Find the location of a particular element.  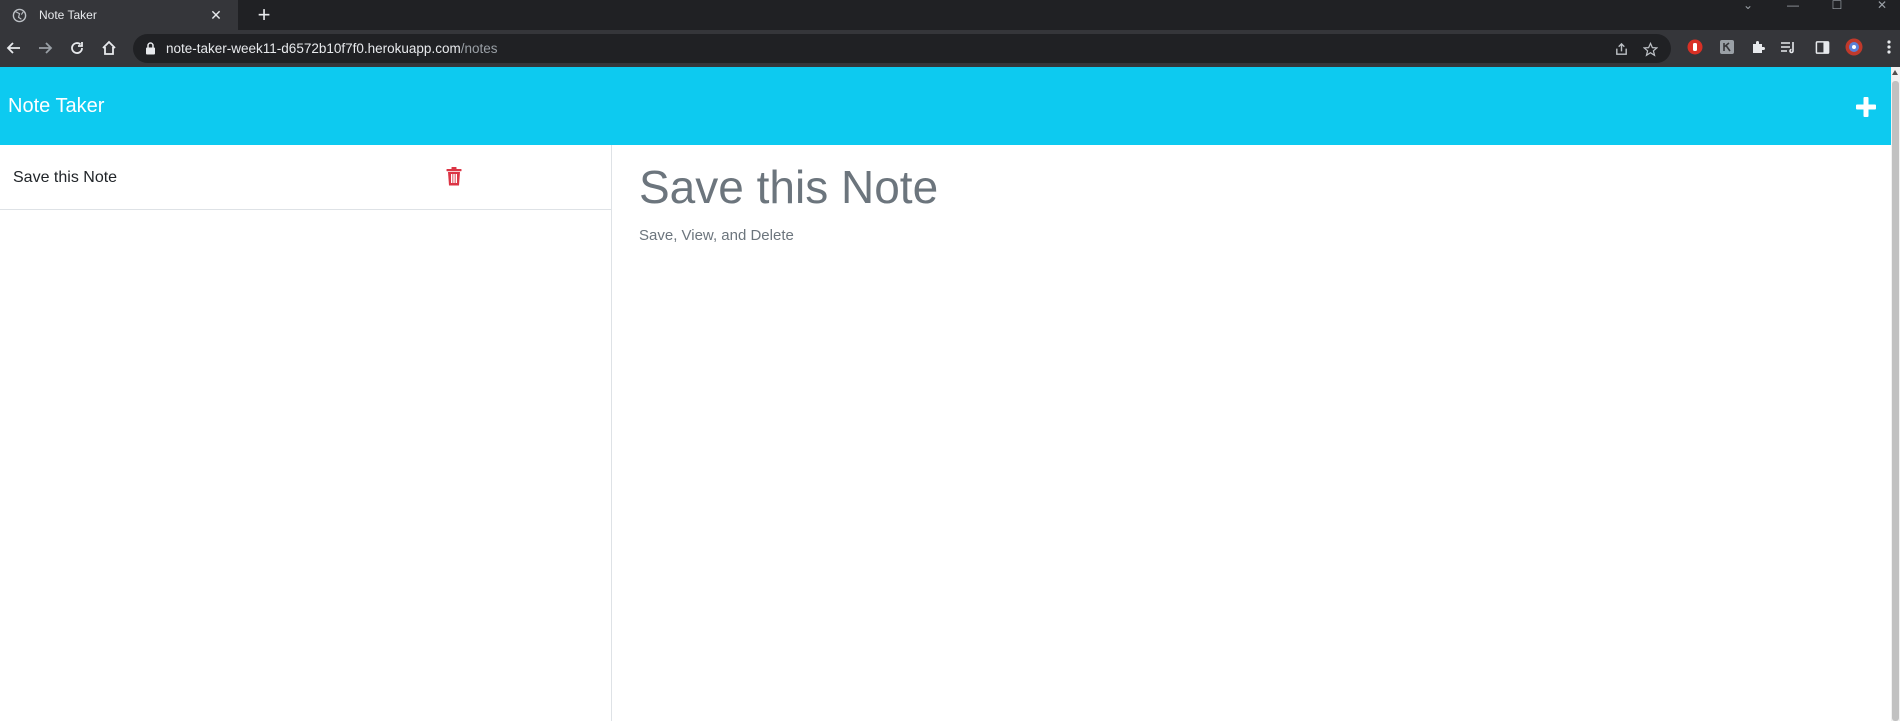

reload-icon is located at coordinates (77, 48).